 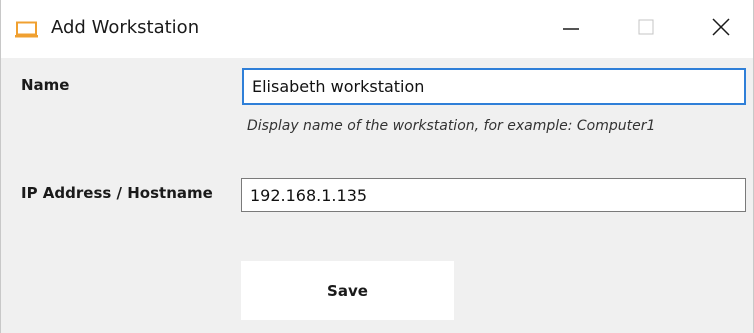 I want to click on save-button: Save, so click(x=347, y=290).